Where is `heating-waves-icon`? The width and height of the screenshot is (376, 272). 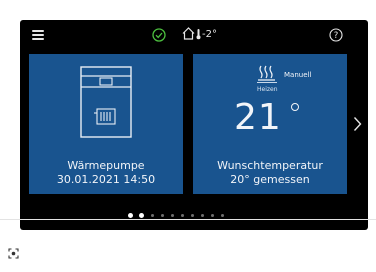 heating-waves-icon is located at coordinates (266, 73).